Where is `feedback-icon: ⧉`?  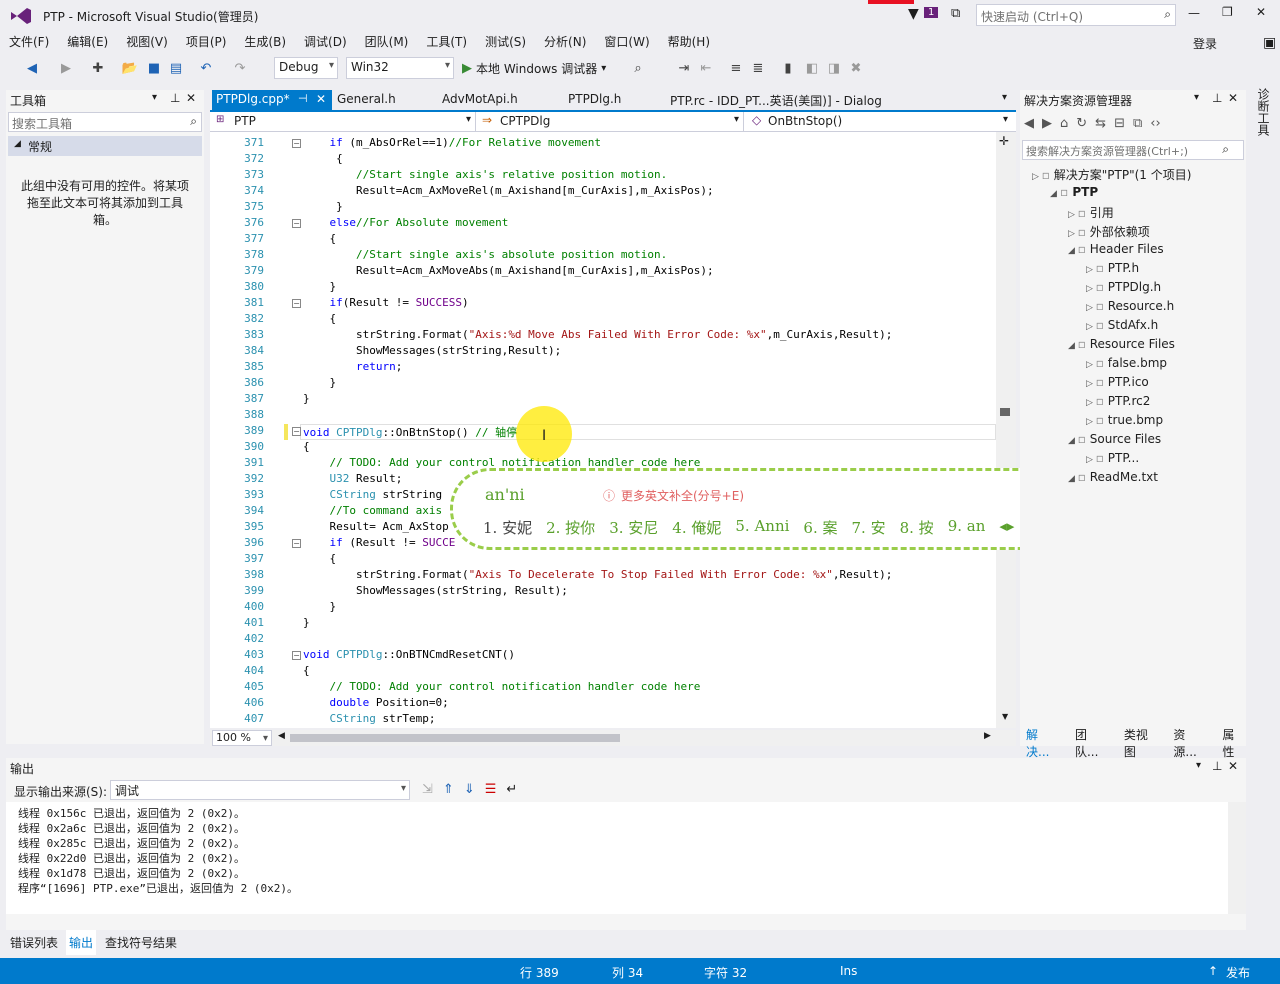 feedback-icon: ⧉ is located at coordinates (955, 13).